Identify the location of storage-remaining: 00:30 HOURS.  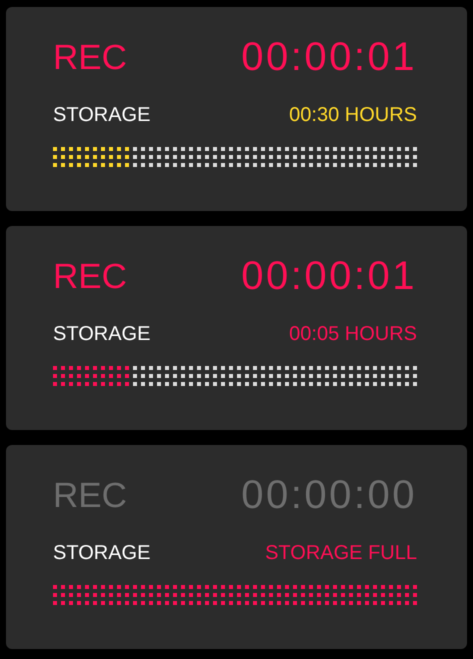
(353, 115).